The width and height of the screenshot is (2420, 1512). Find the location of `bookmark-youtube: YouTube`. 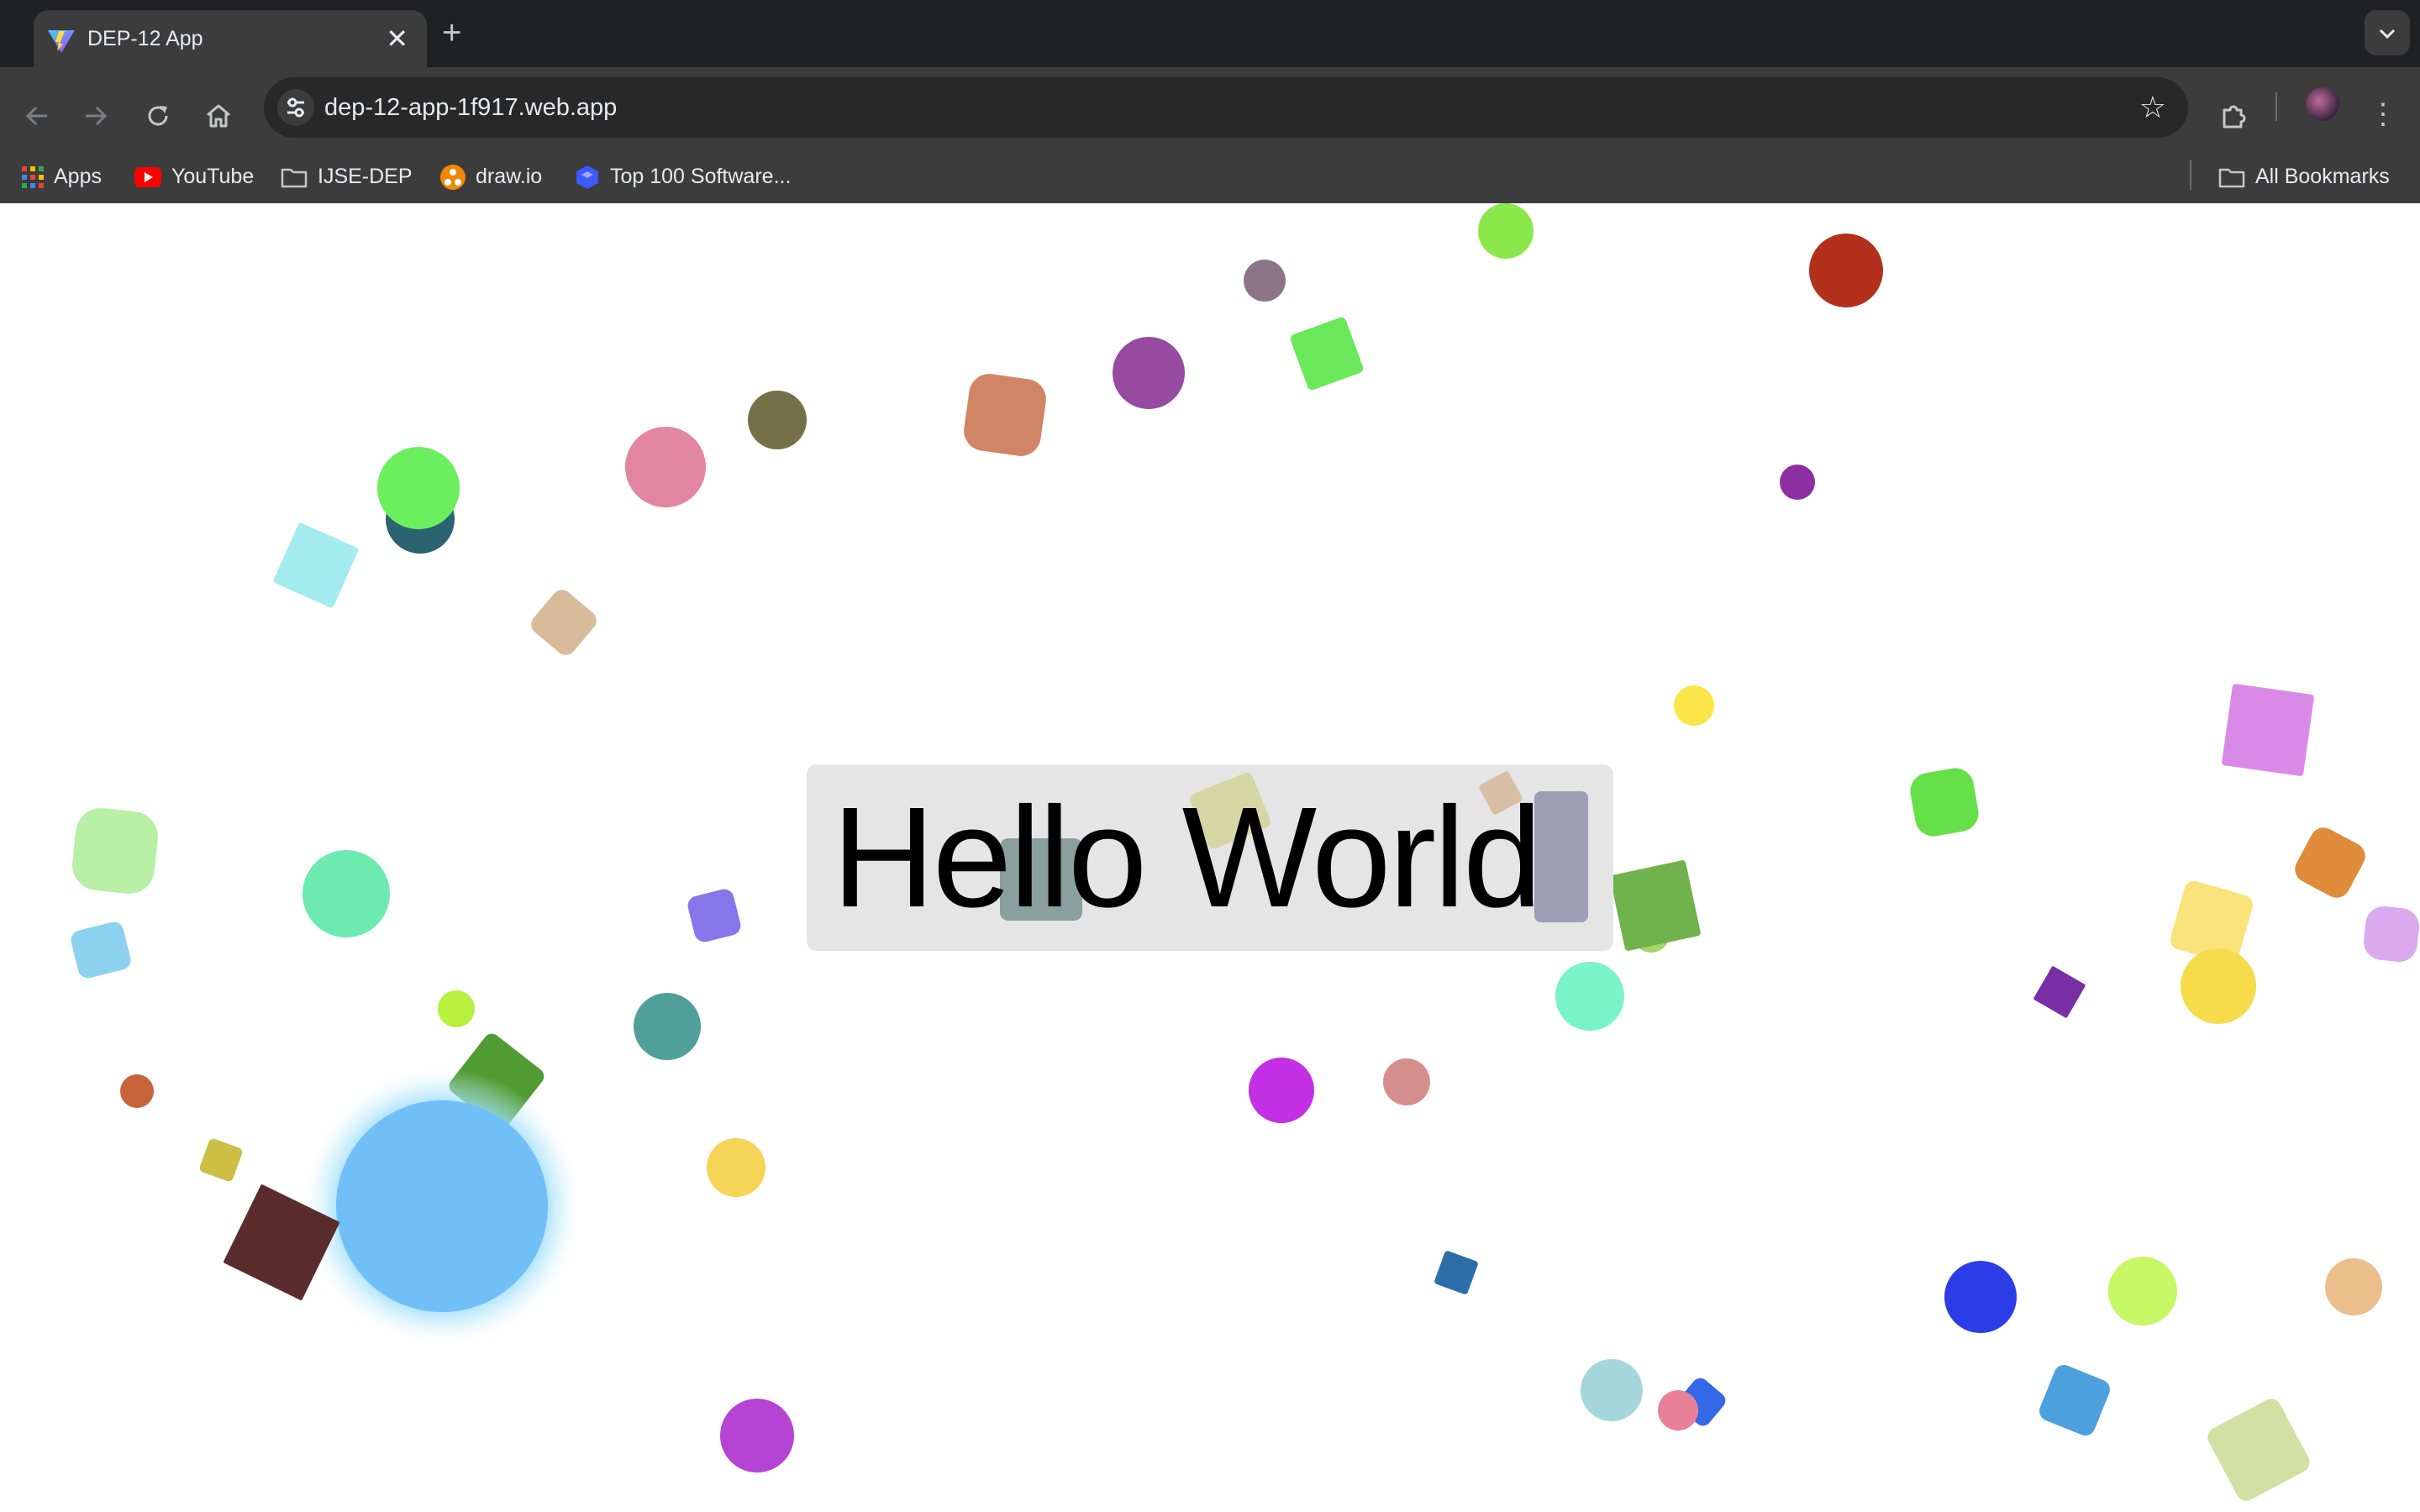

bookmark-youtube: YouTube is located at coordinates (194, 176).